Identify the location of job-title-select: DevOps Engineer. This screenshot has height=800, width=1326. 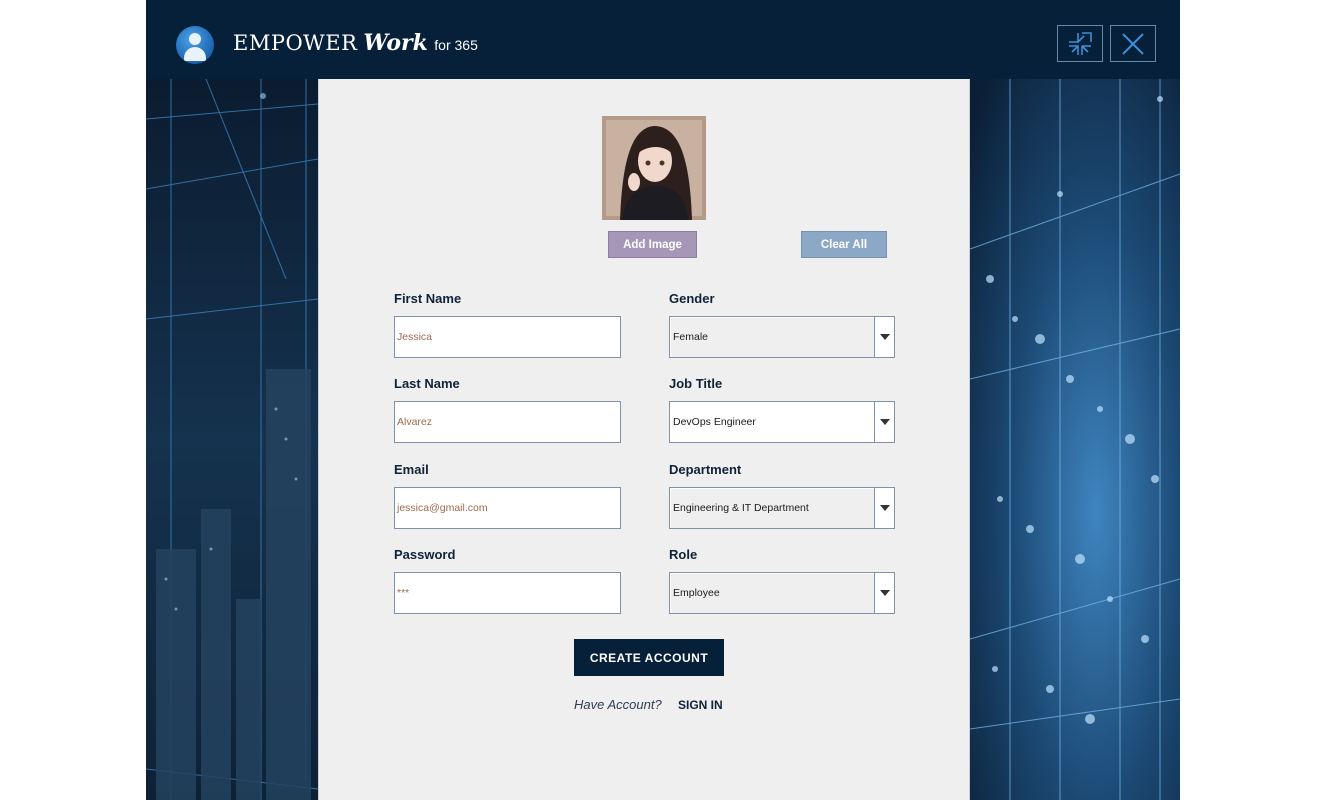
(782, 422).